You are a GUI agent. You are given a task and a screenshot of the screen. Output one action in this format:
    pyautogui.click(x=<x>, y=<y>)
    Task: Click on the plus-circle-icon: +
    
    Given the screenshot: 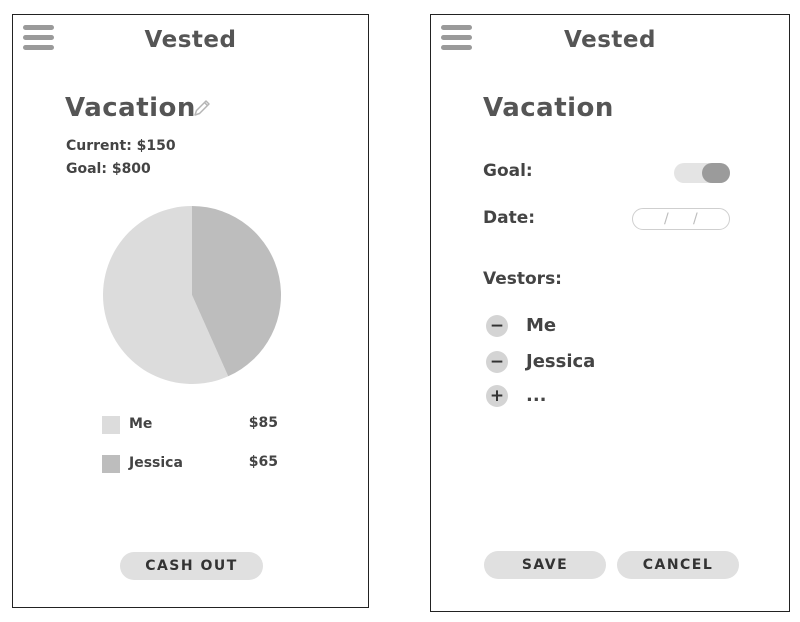 What is the action you would take?
    pyautogui.click(x=497, y=396)
    